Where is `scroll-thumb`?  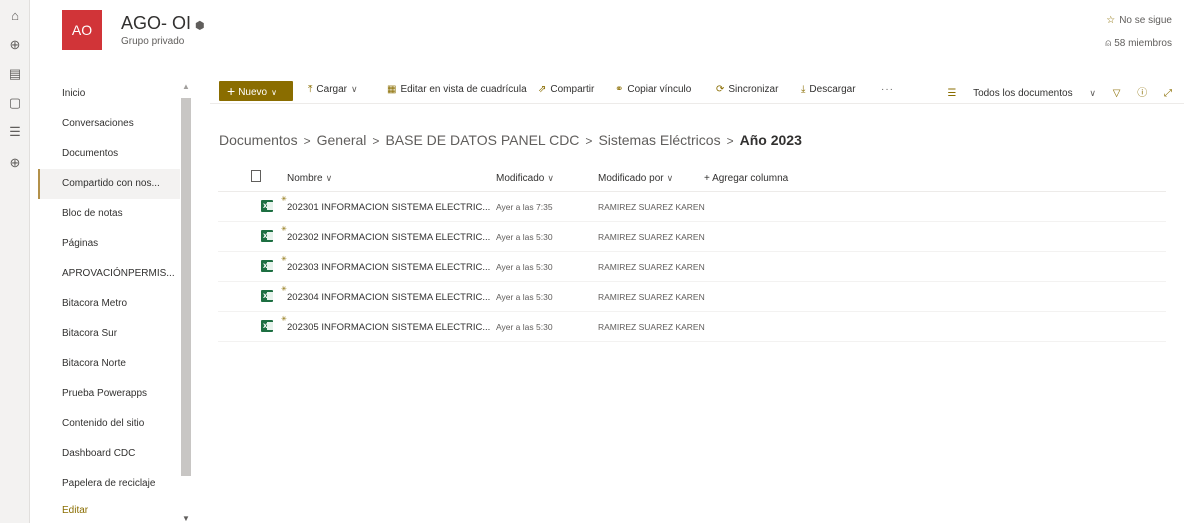 scroll-thumb is located at coordinates (186, 287).